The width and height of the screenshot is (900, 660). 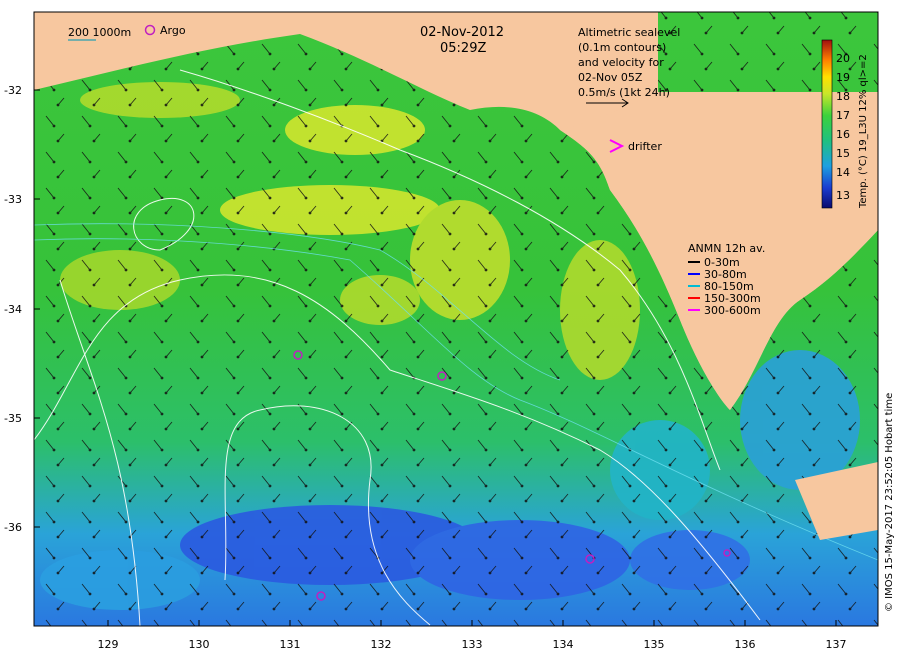 I want to click on colorbar-gradient, so click(x=827, y=124).